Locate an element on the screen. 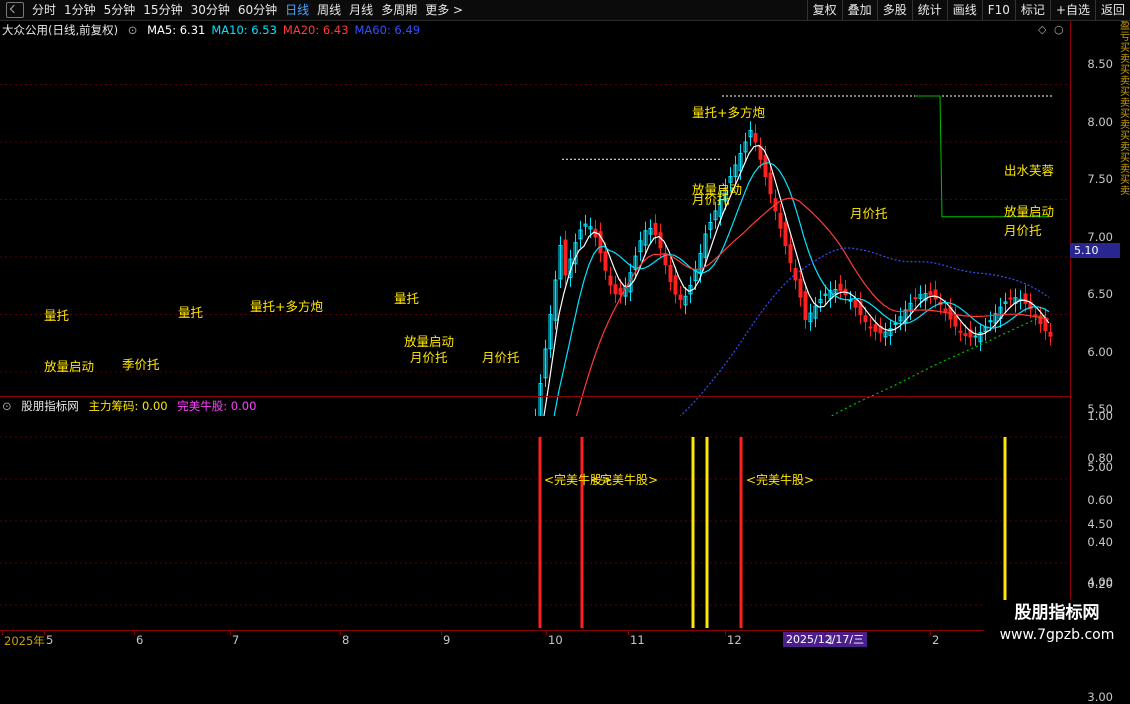  expand-icon: ◇ is located at coordinates (1042, 29).